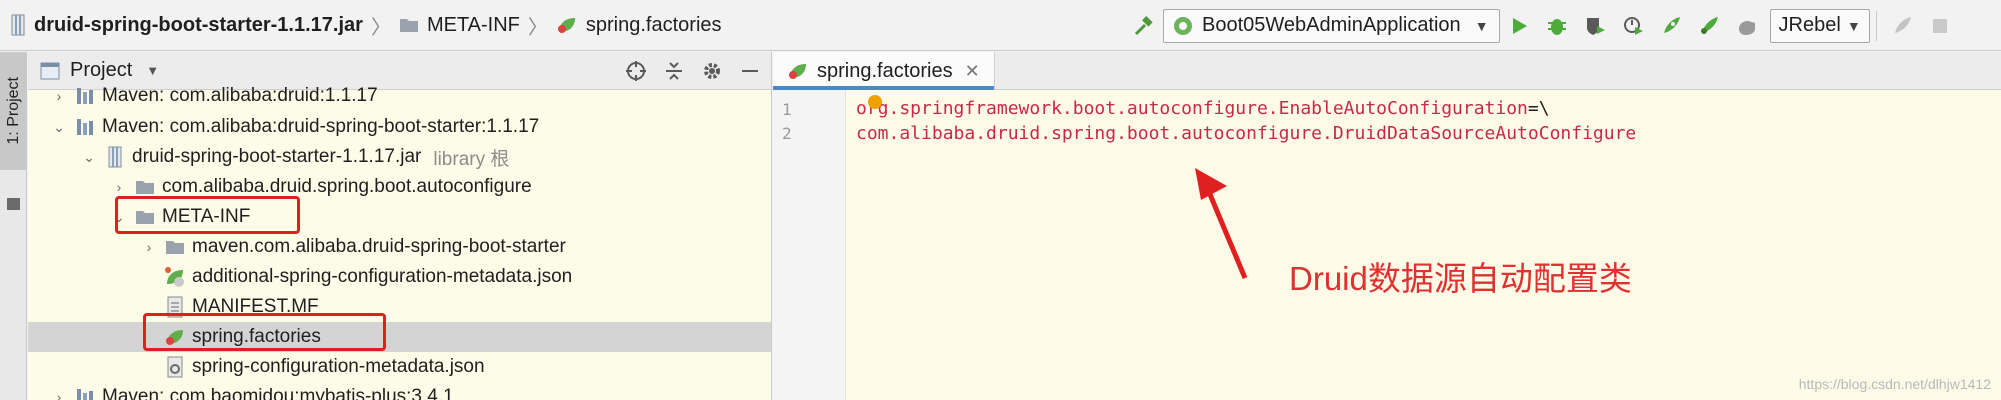 The image size is (2001, 400). I want to click on spring-factories-highlight-box, so click(264, 332).